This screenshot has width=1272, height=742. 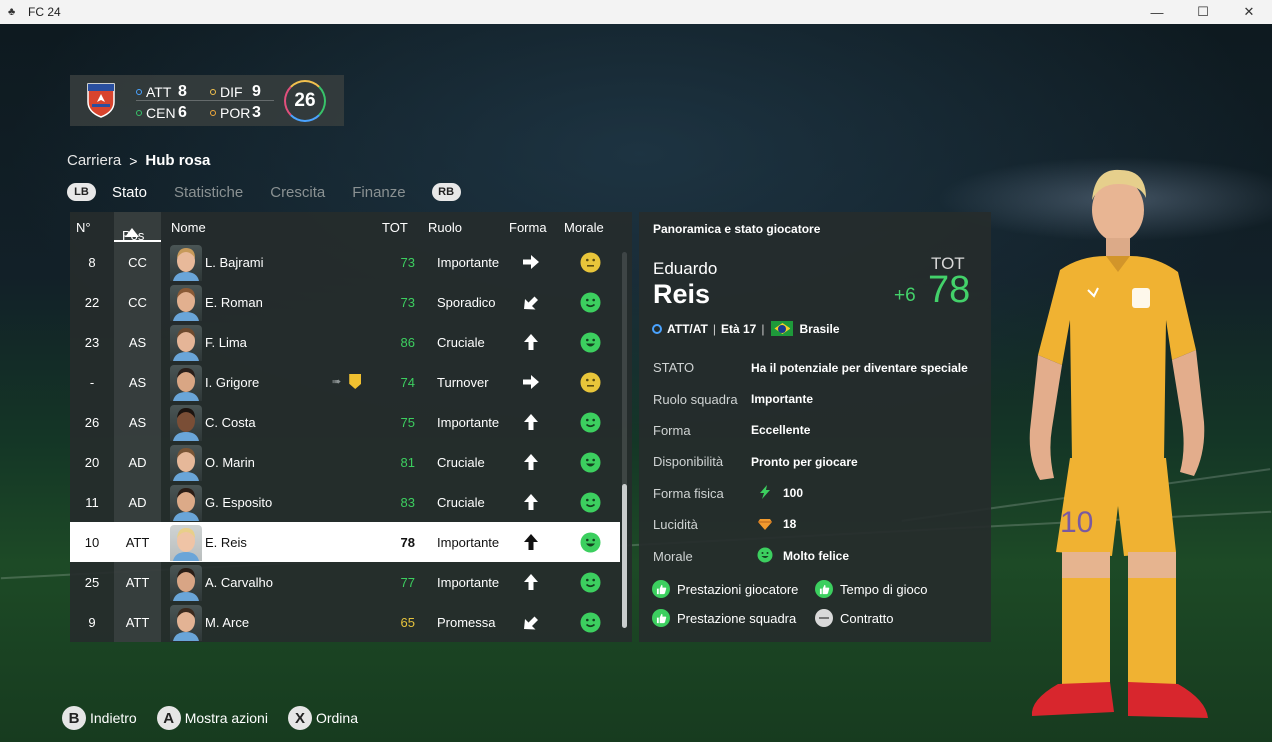 What do you see at coordinates (226, 342) in the screenshot?
I see `player-name: F. Lima` at bounding box center [226, 342].